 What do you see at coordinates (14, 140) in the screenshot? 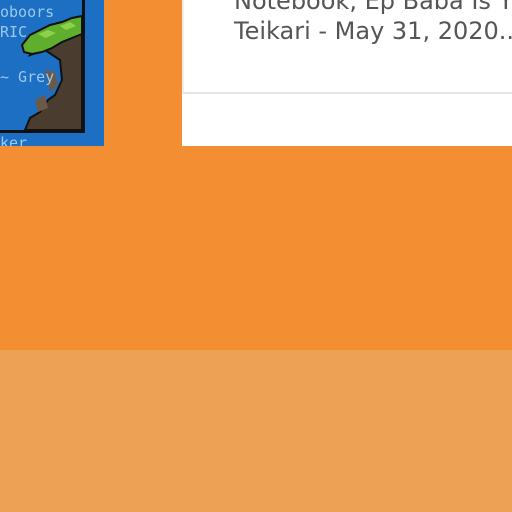
I see `thumbnail-text: ker` at bounding box center [14, 140].